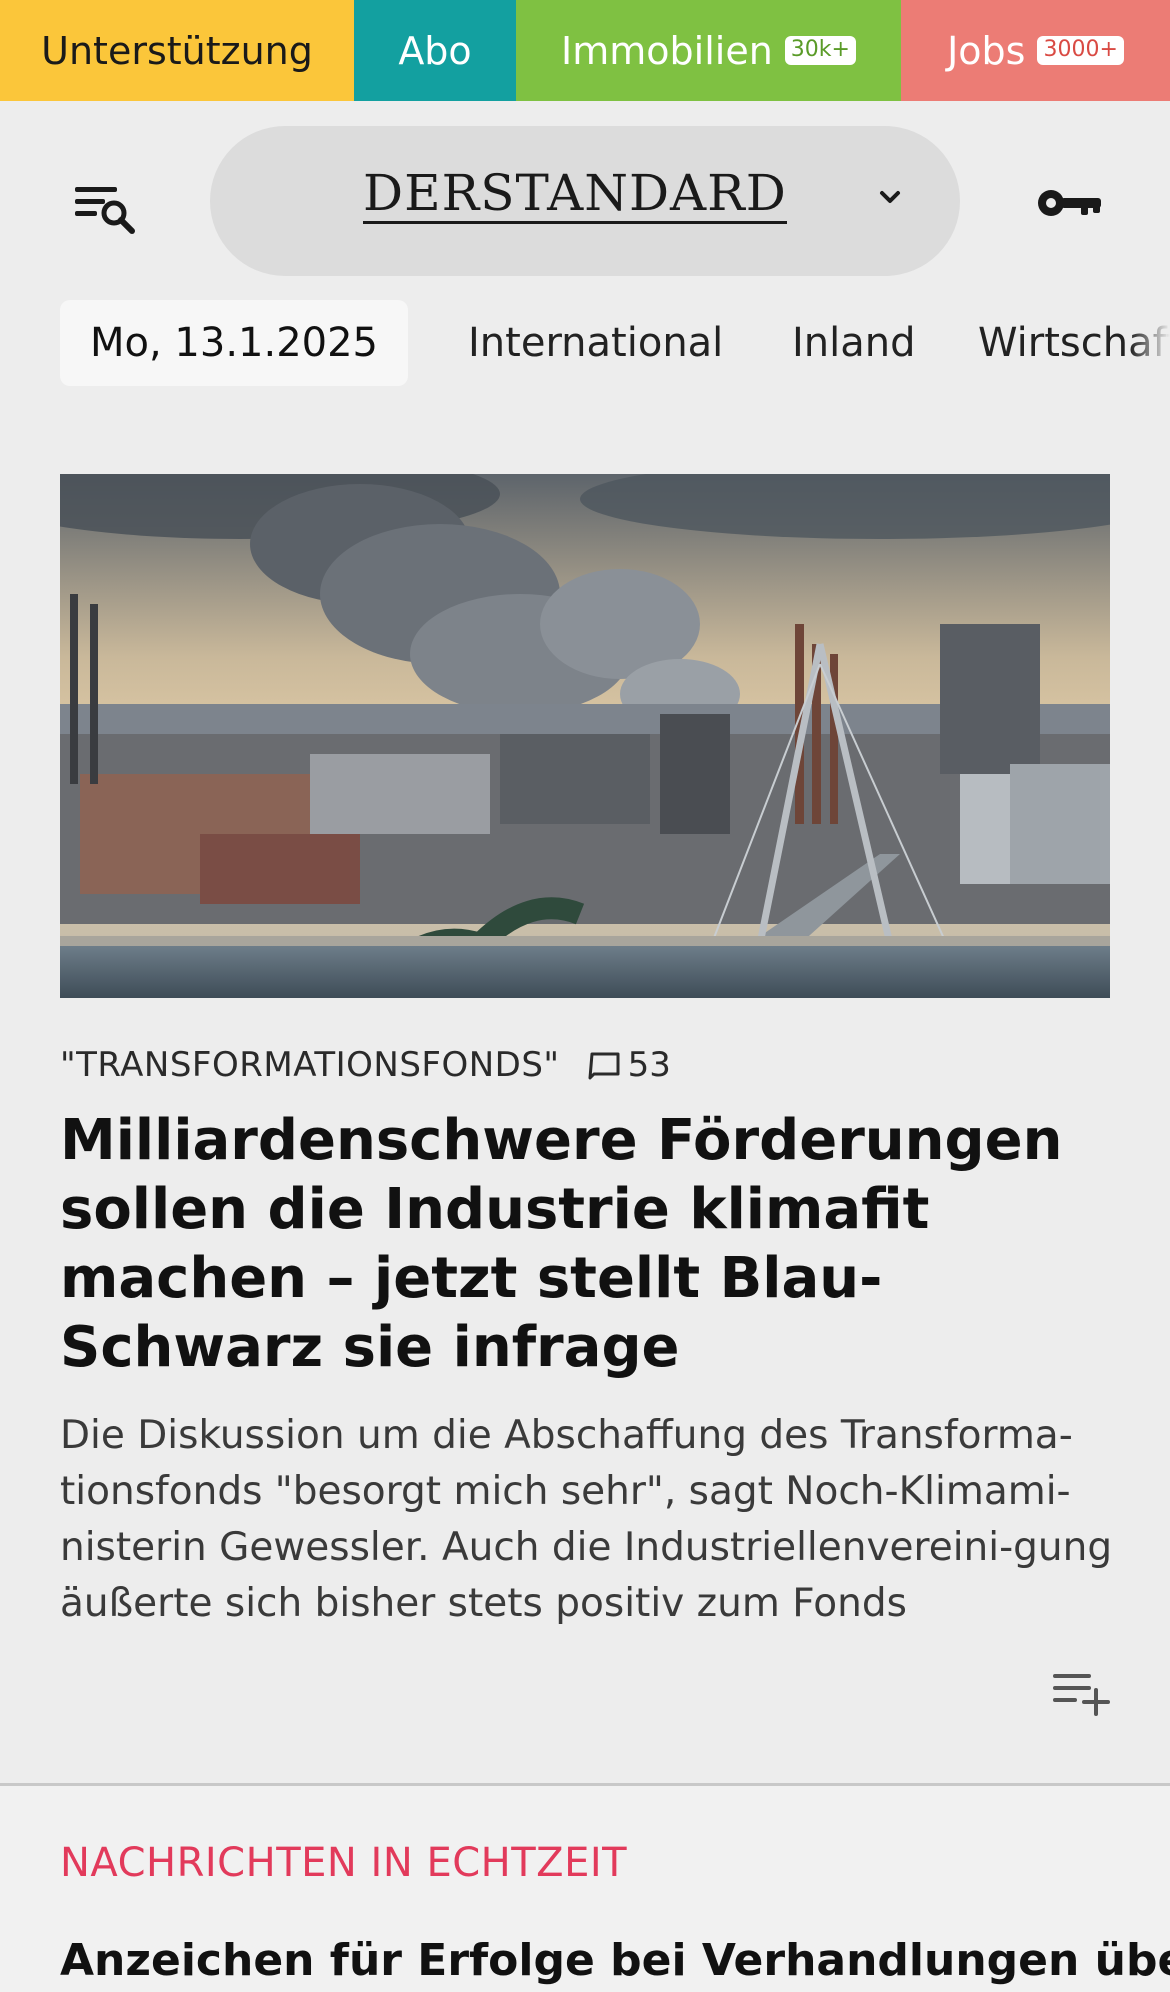 The width and height of the screenshot is (1170, 1992). I want to click on site-header: DERSTANDARD, so click(585, 198).